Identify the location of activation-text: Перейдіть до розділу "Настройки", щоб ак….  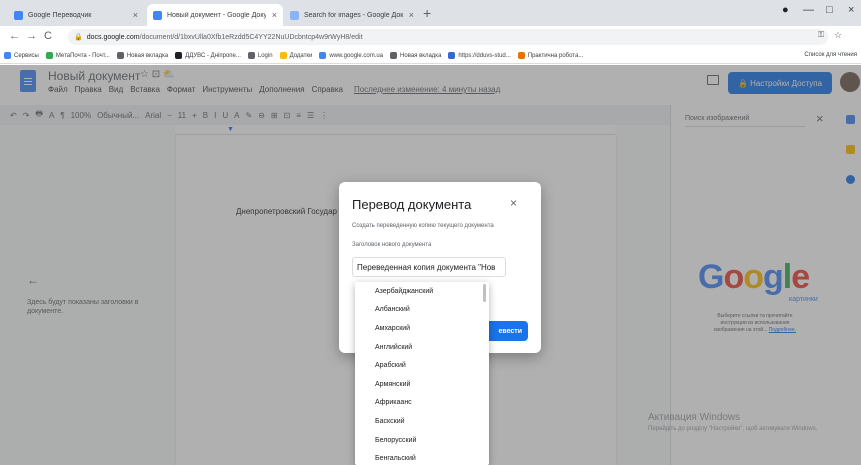
(733, 429).